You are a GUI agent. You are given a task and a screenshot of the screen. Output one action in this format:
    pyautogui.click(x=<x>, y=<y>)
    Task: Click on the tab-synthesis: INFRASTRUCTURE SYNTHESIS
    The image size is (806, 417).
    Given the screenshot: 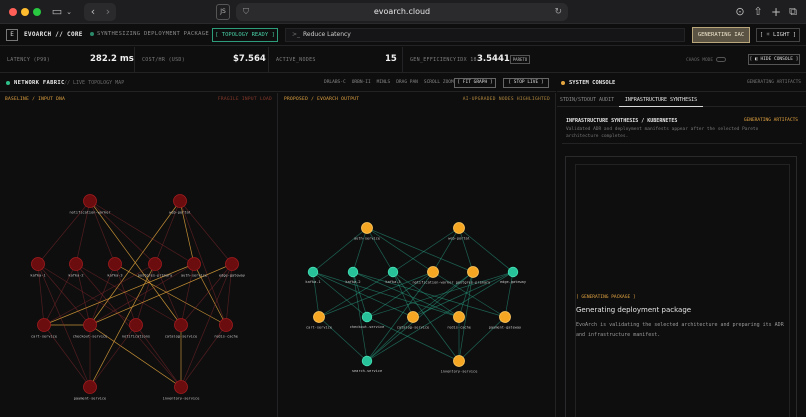 What is the action you would take?
    pyautogui.click(x=661, y=100)
    